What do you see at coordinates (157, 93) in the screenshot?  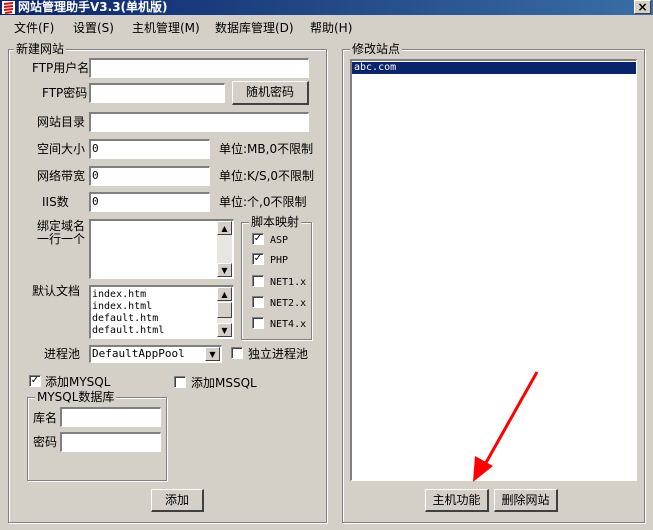 I see `ftp-password-input` at bounding box center [157, 93].